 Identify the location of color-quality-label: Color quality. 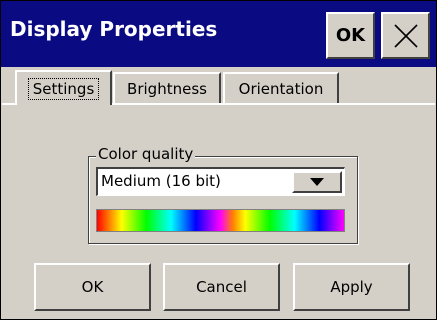
(146, 154).